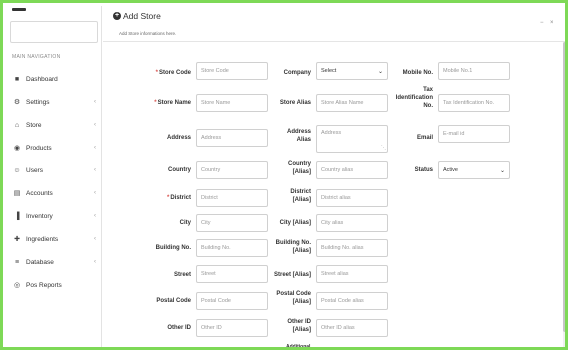  Describe the element at coordinates (19, 9) in the screenshot. I see `hamburger-icon` at that location.